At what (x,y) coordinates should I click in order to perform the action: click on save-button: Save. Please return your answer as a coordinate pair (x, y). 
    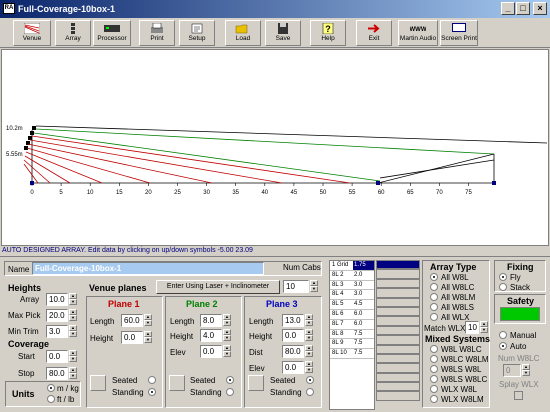
    Looking at the image, I should click on (283, 33).